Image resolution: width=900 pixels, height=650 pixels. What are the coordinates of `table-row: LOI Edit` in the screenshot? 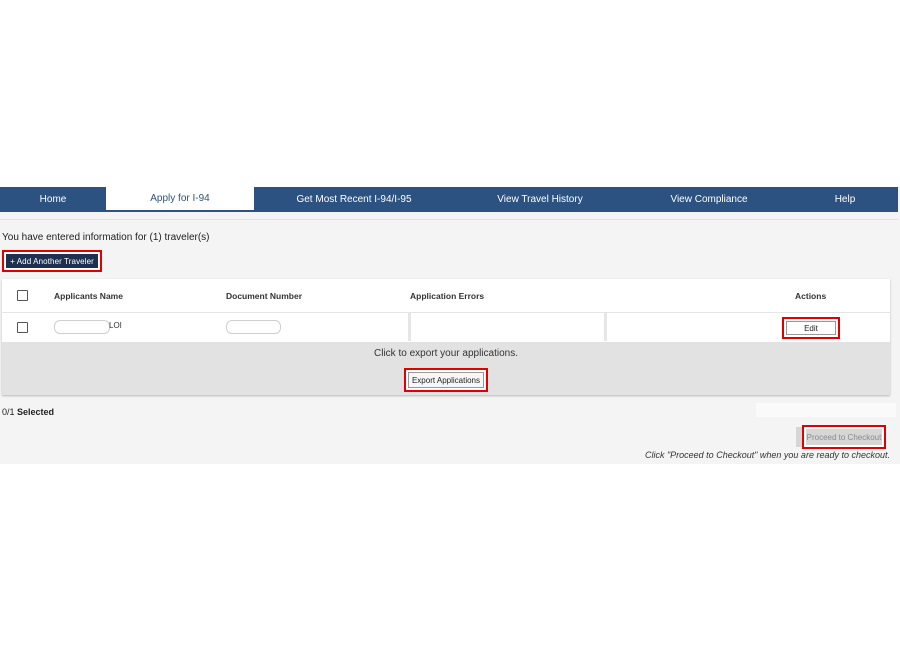 It's located at (446, 327).